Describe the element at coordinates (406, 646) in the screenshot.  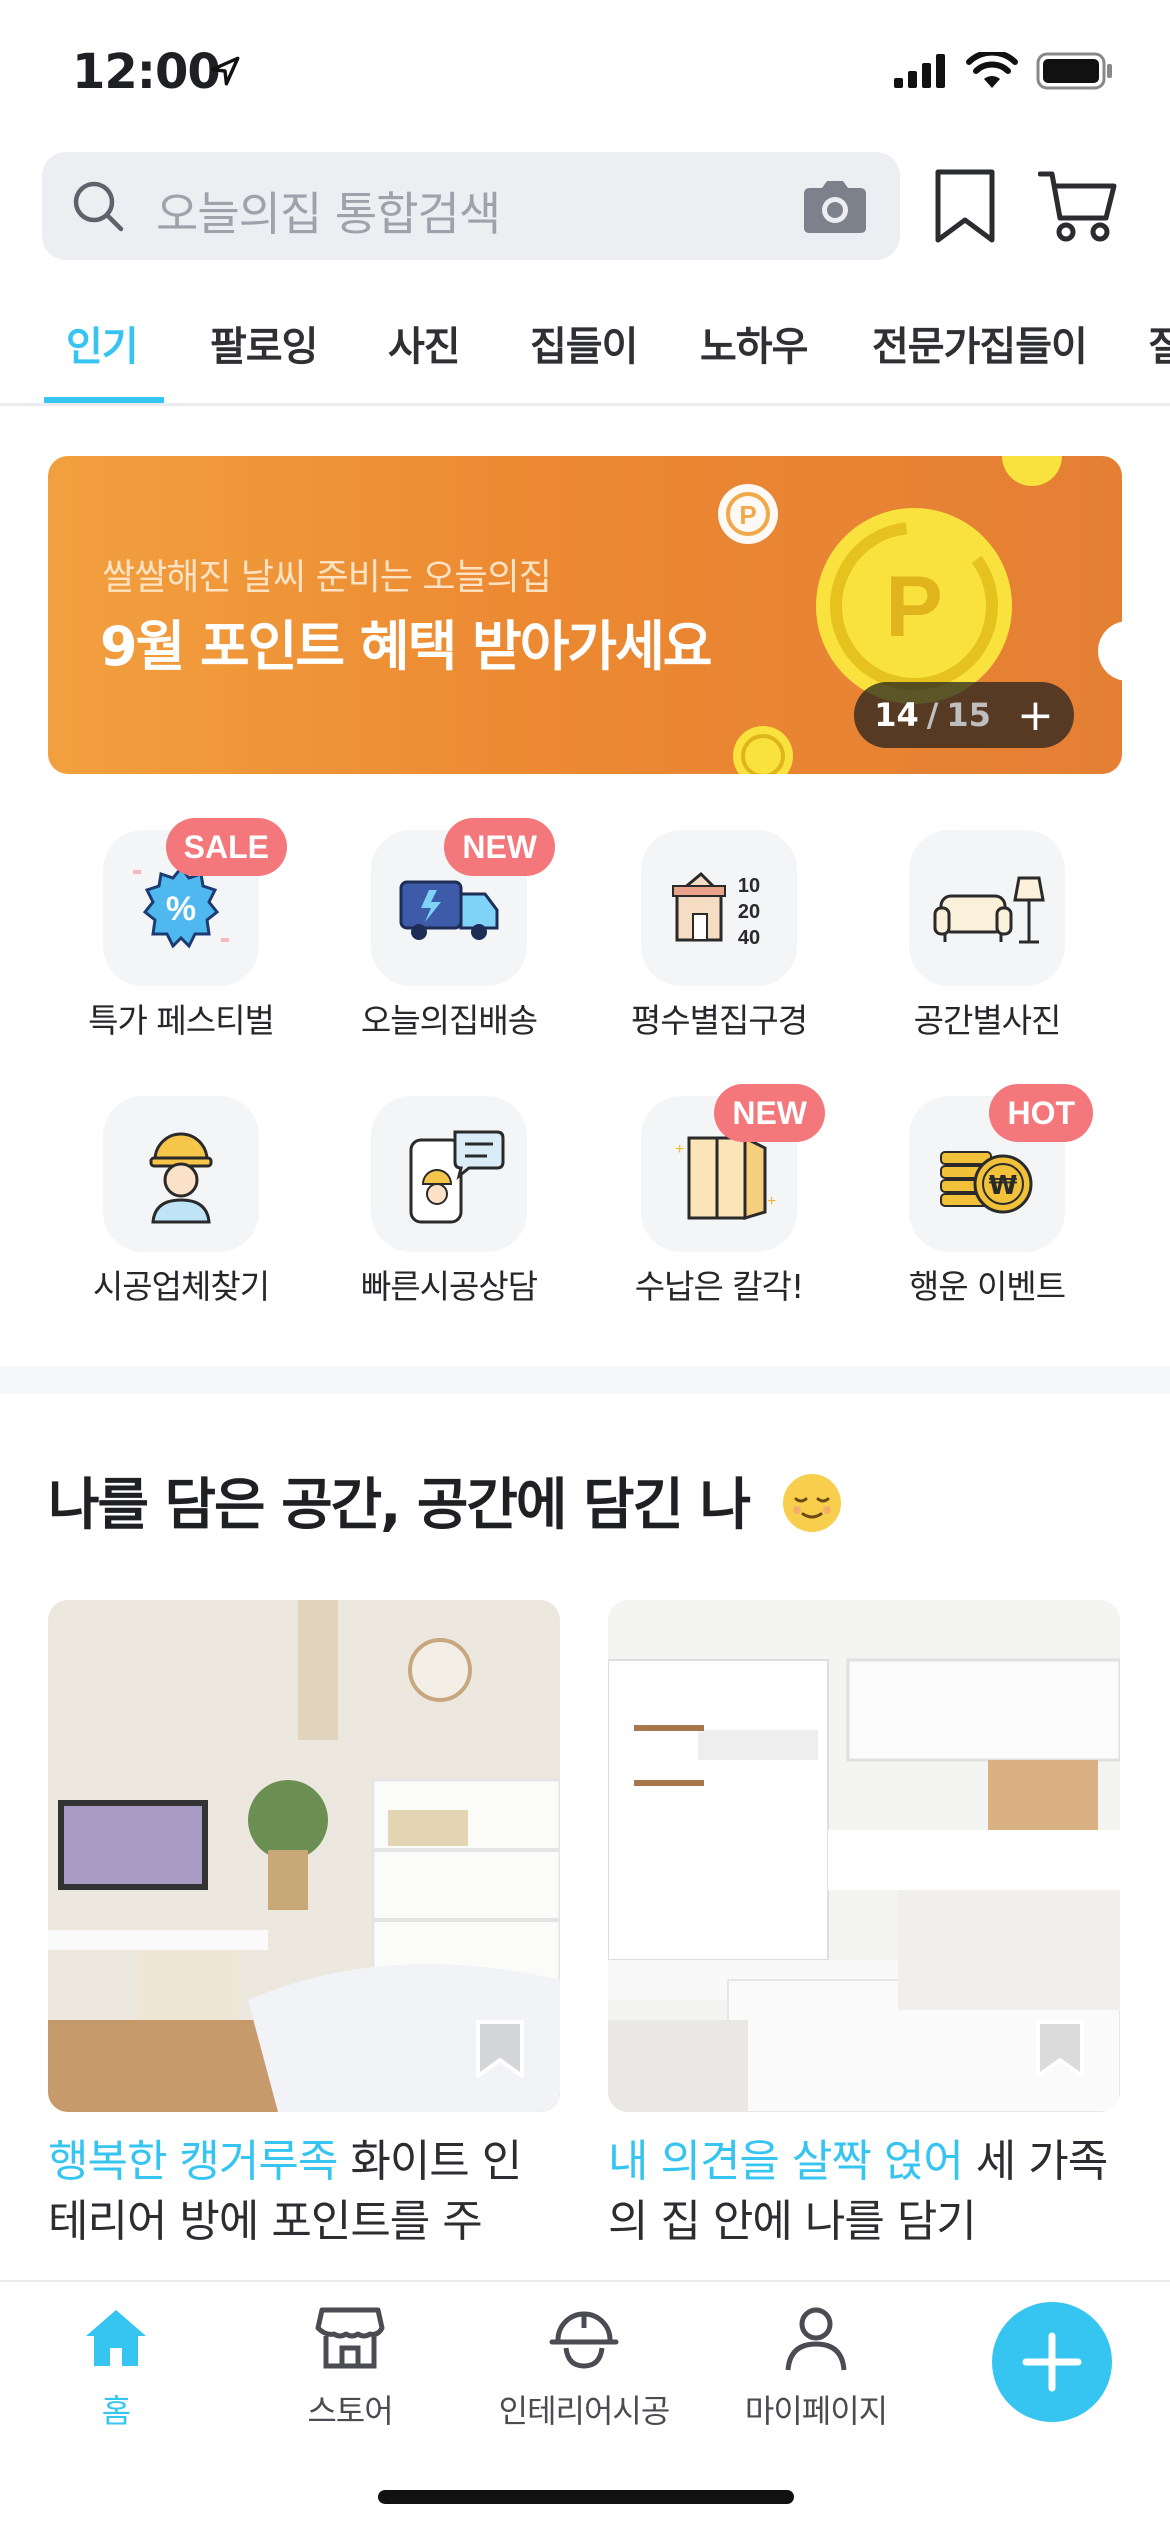
I see `banner-title: 9월 포인트 혜택 받아가세요` at that location.